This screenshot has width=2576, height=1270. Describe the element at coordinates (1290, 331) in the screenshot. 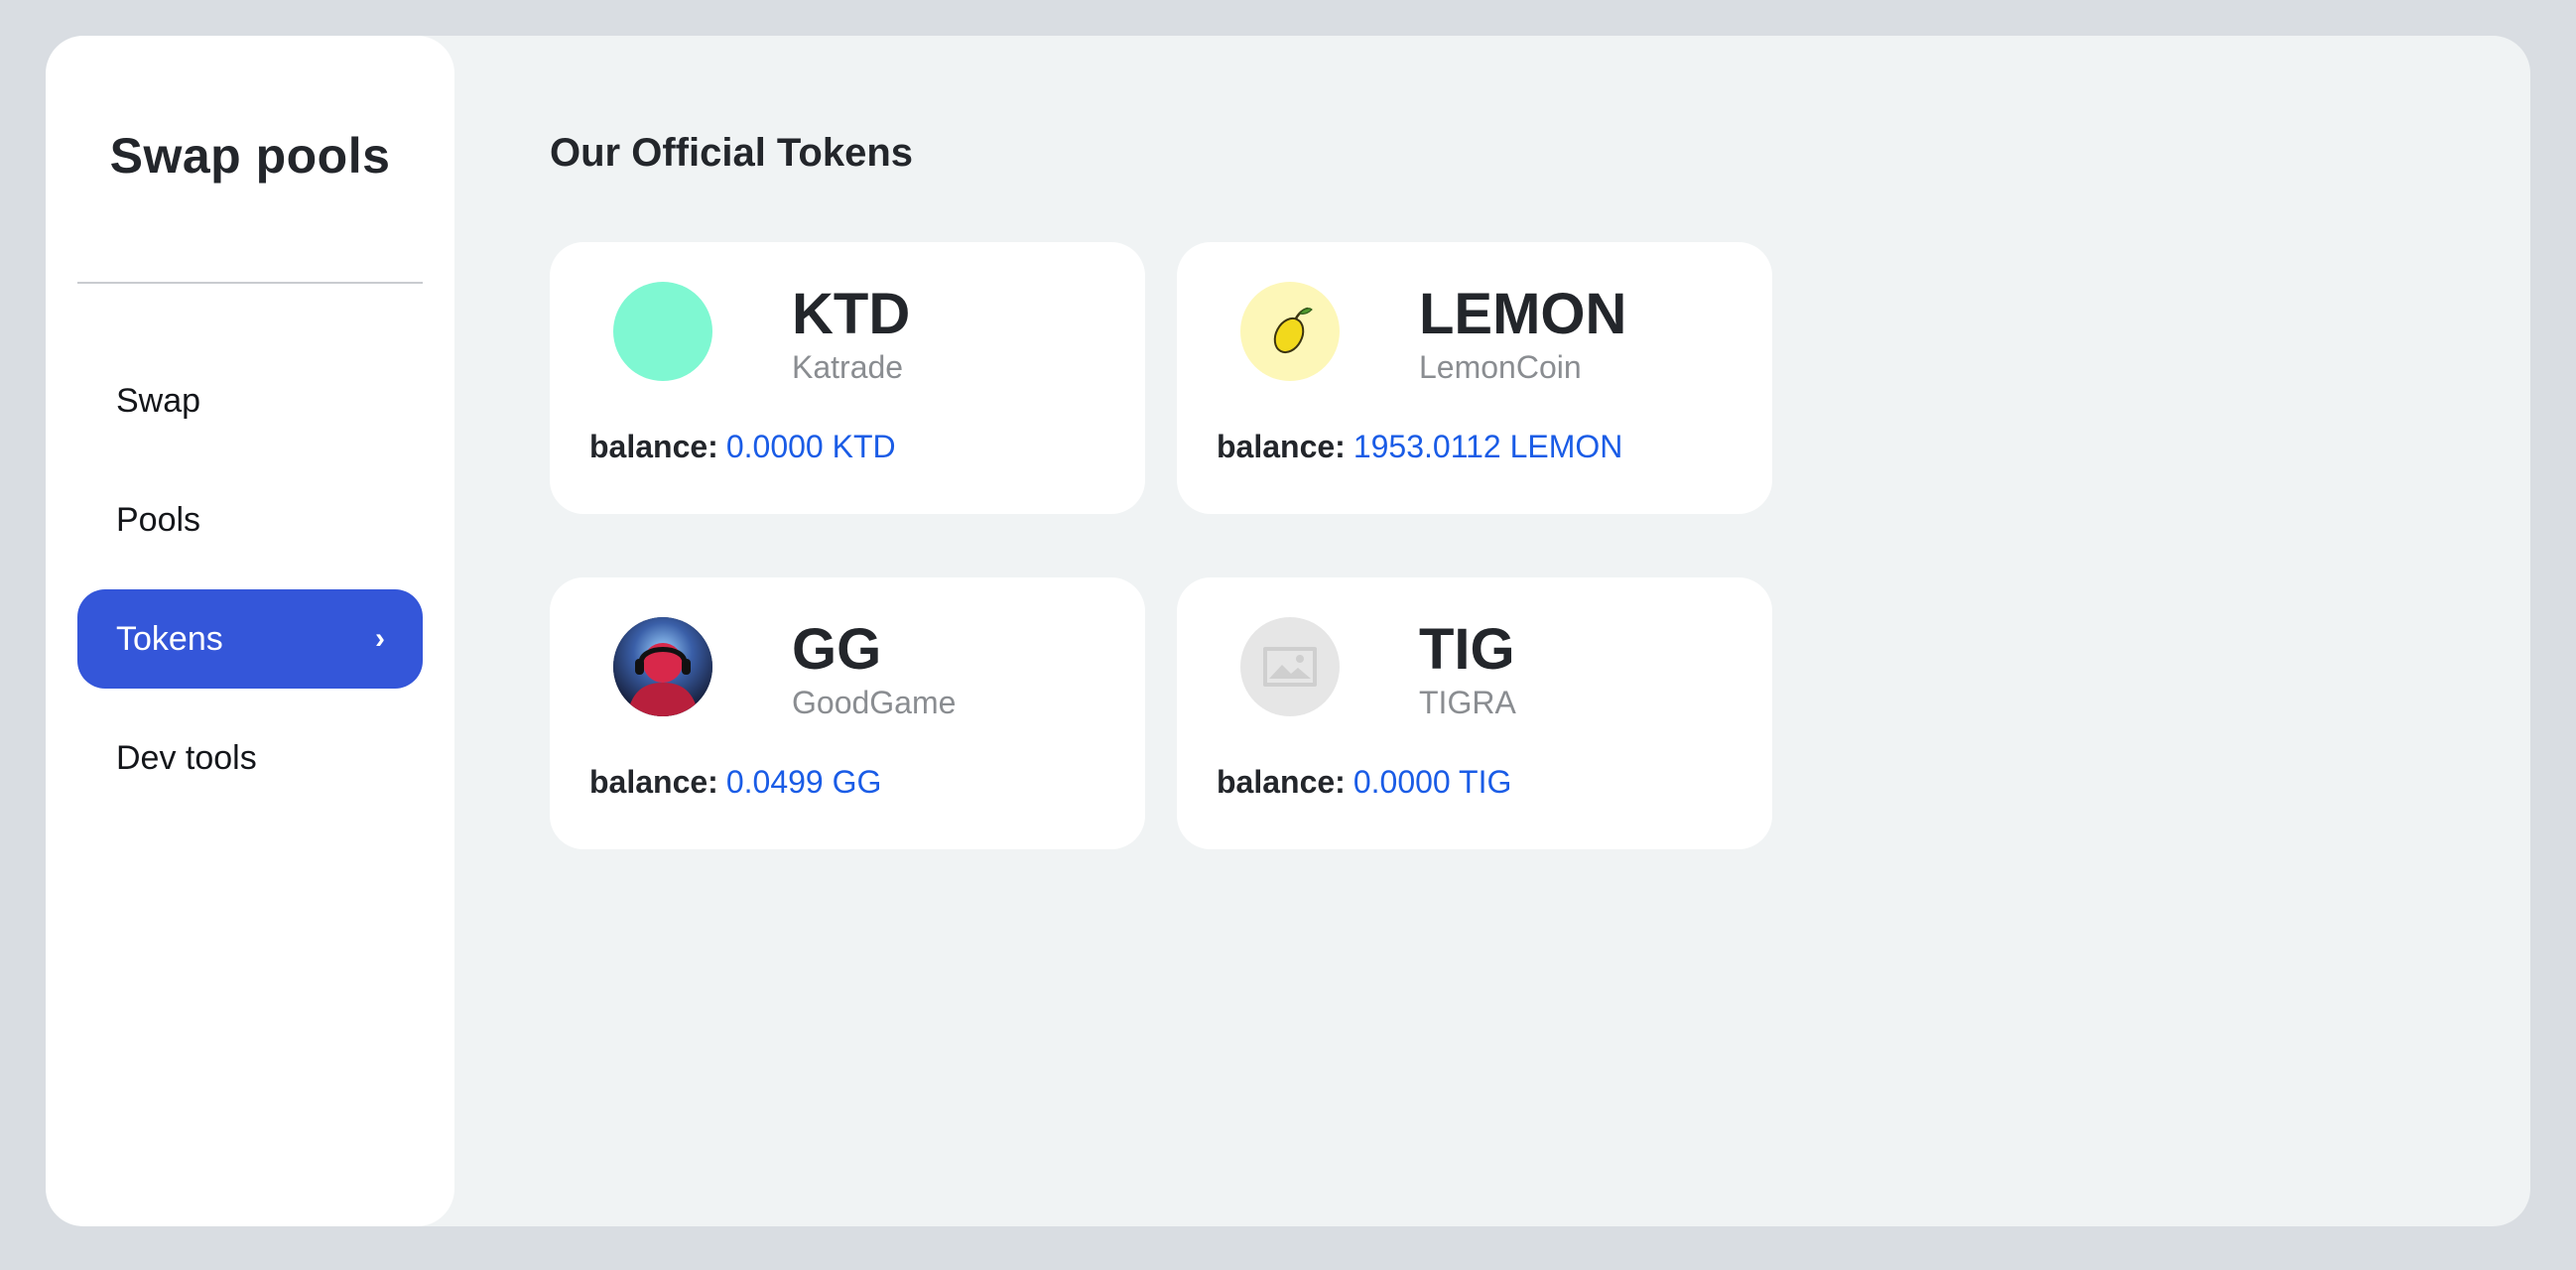

I see `lemon-icon` at that location.